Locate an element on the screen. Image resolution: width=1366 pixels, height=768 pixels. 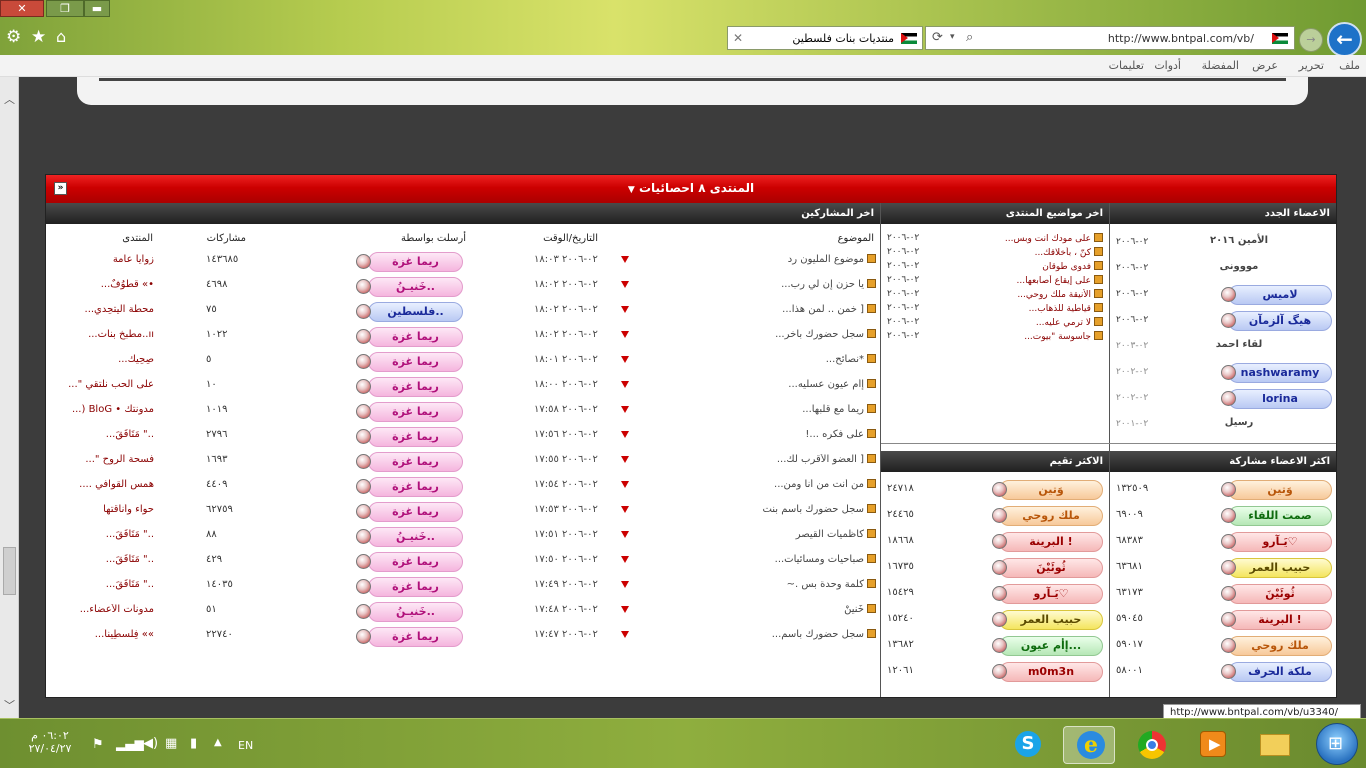
menu-favorites: المفضلة is located at coordinates (1220, 65).